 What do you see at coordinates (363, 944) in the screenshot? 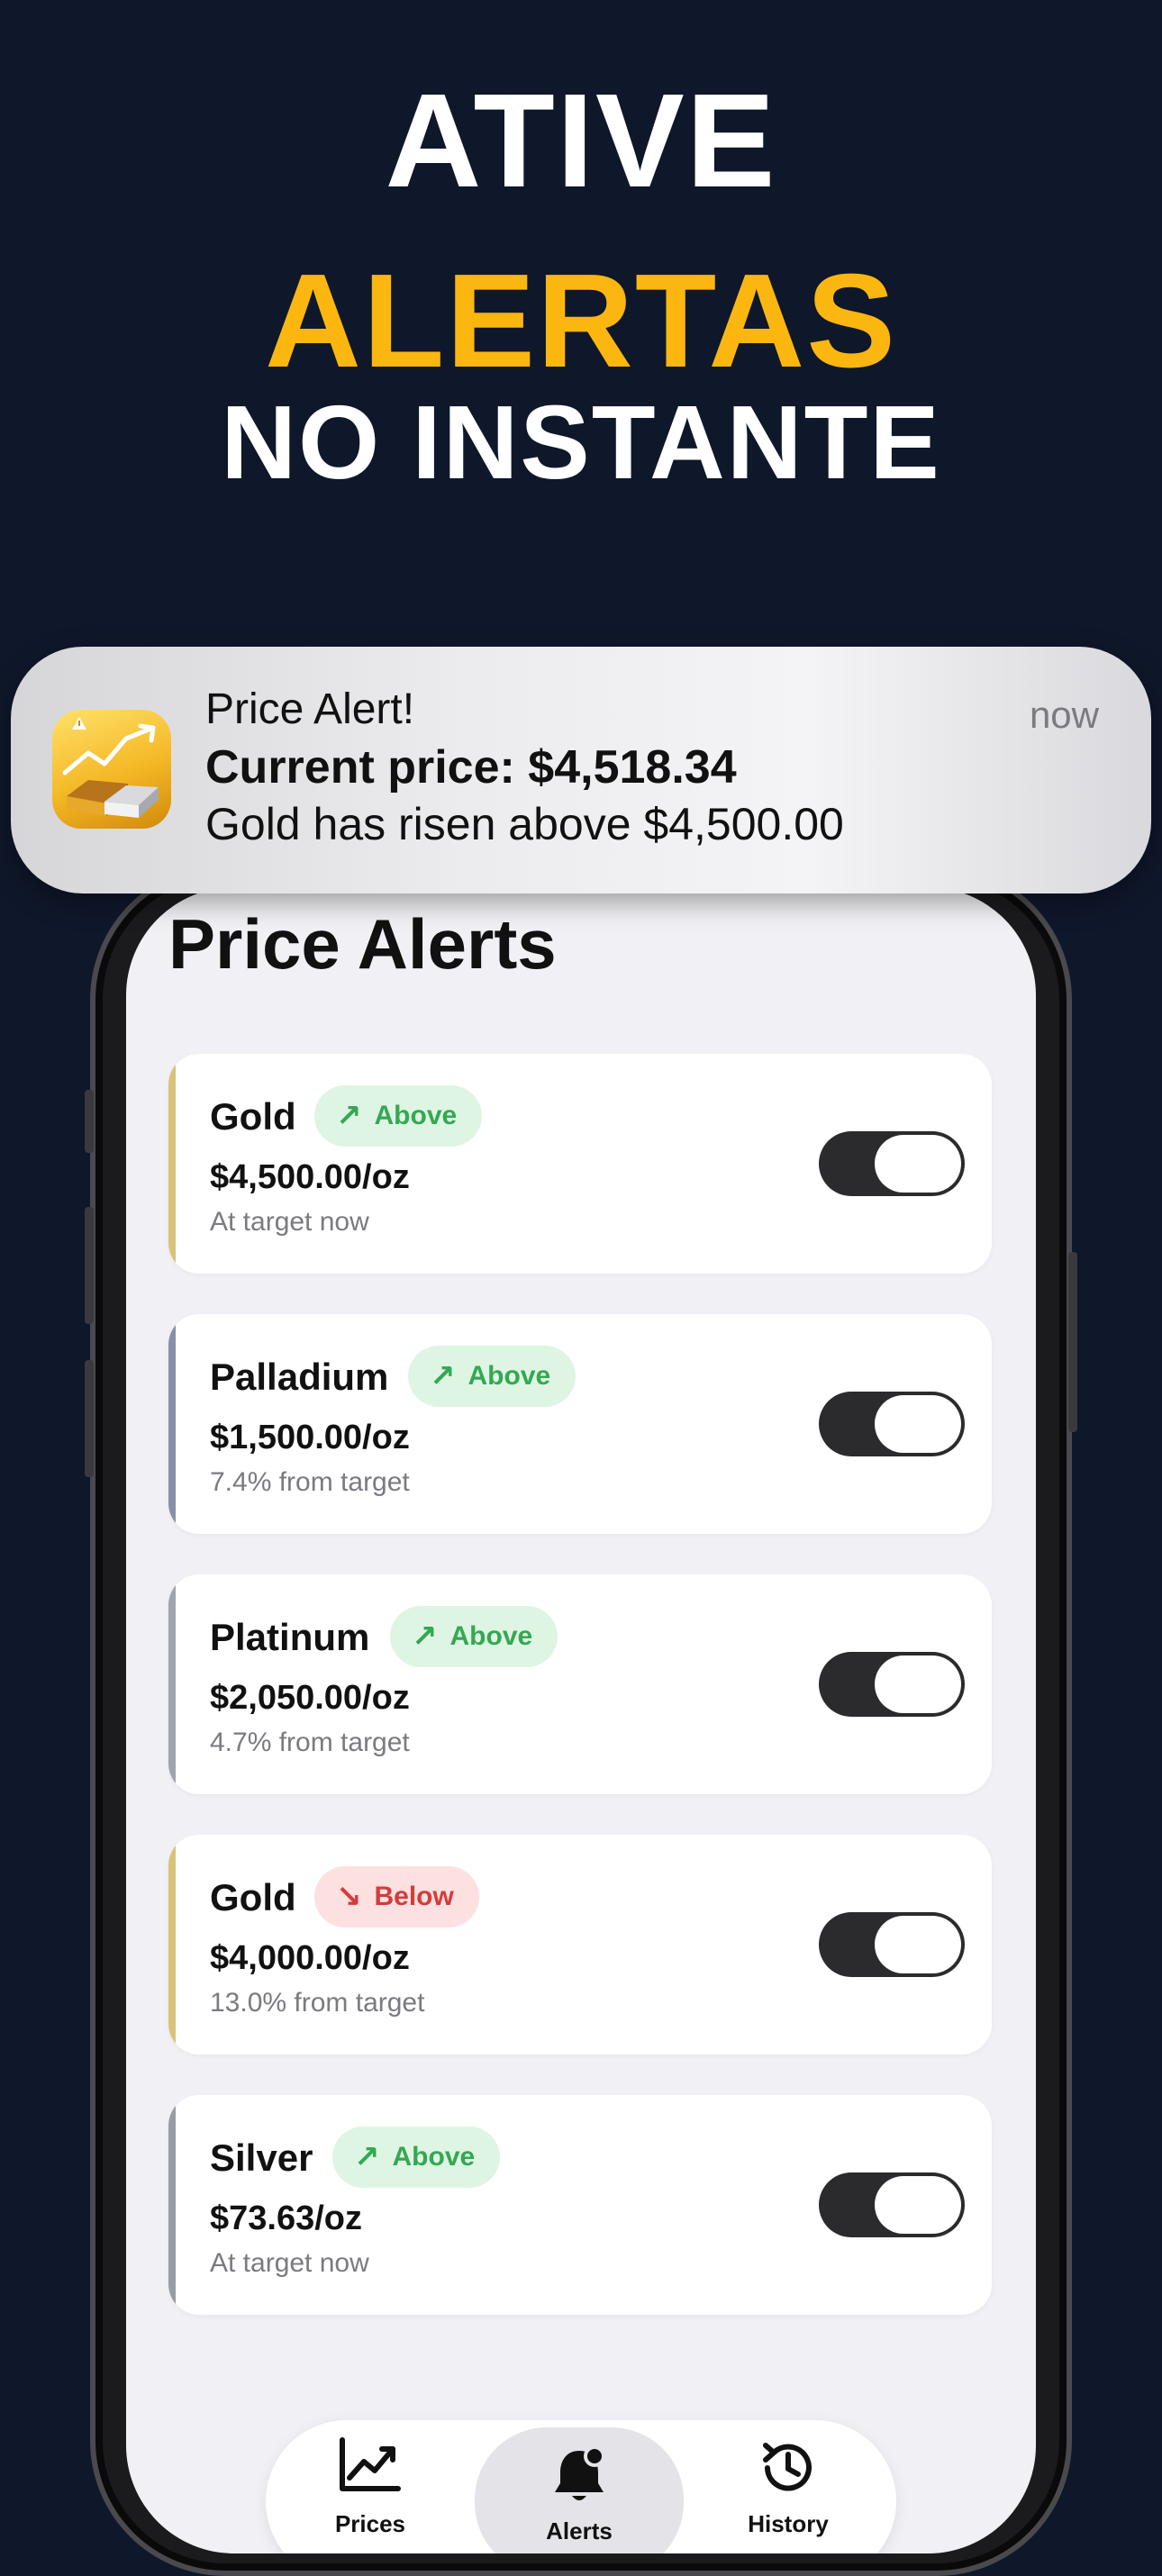
I see `page-title: Price Alerts` at bounding box center [363, 944].